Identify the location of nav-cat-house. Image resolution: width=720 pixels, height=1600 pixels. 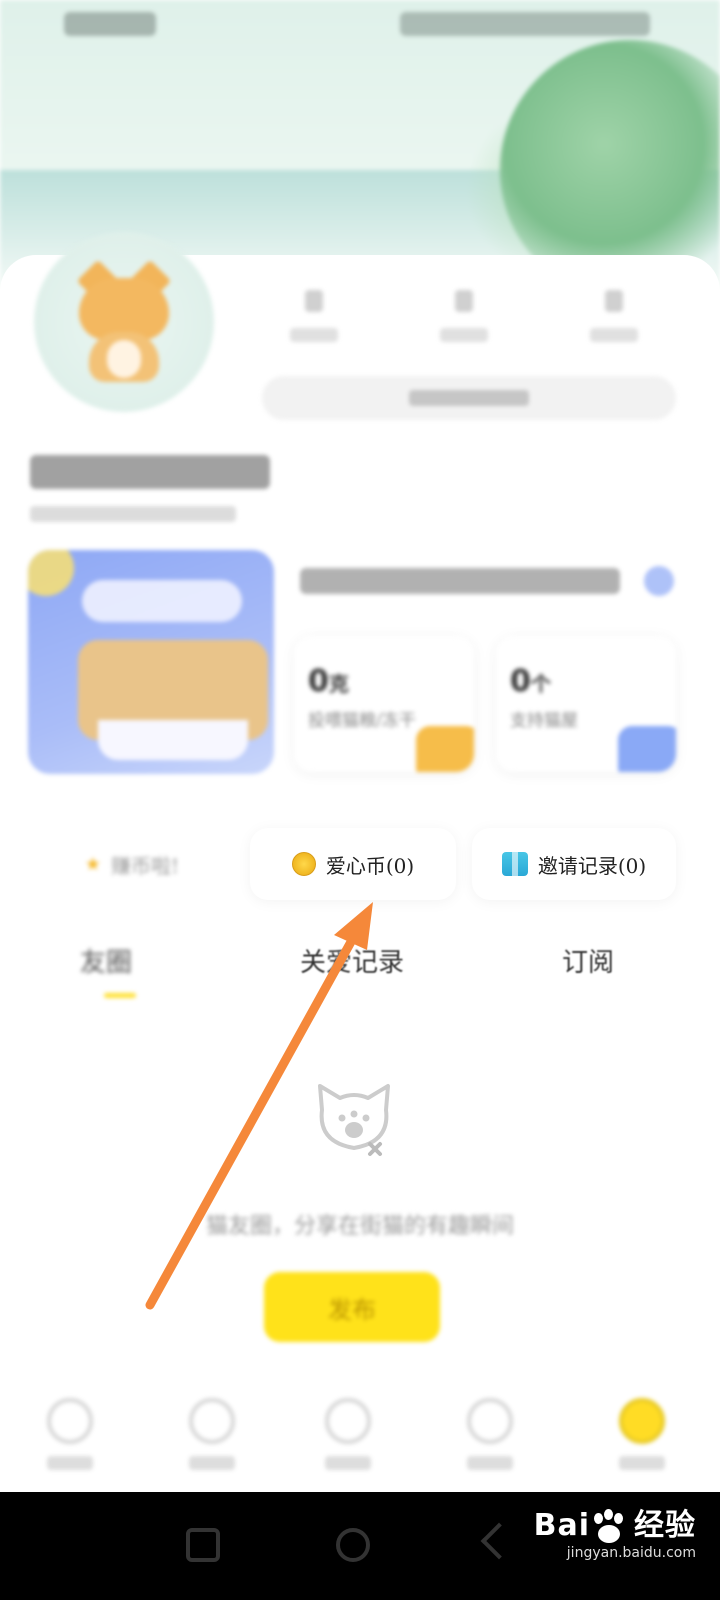
(348, 1434).